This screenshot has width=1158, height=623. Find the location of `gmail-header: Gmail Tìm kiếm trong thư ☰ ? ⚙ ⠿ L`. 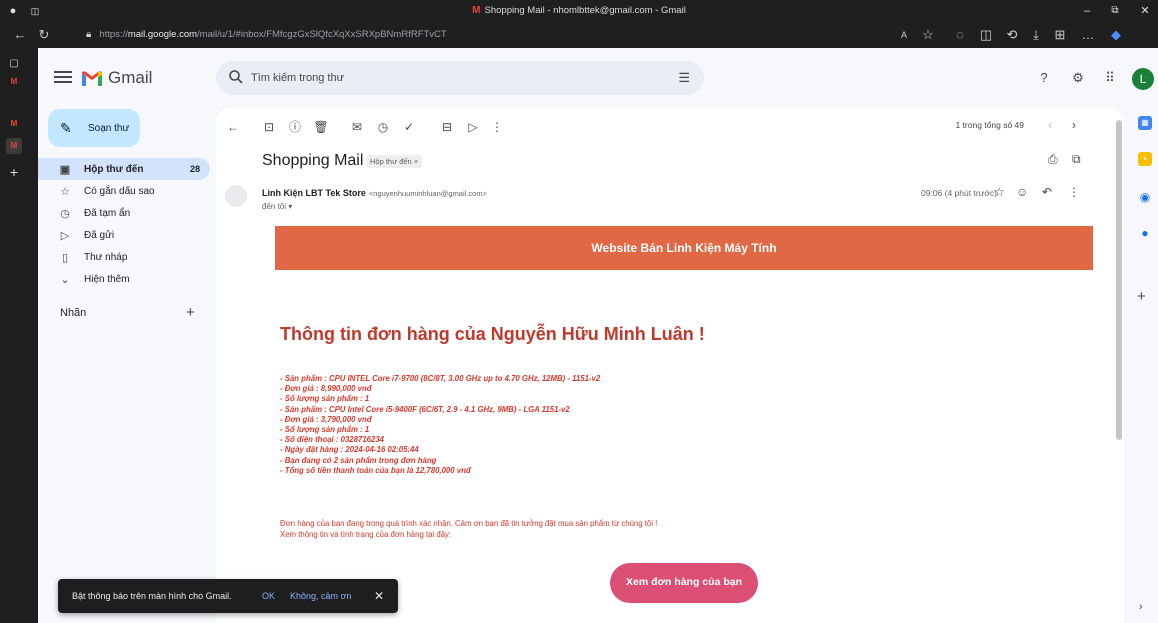

gmail-header: Gmail Tìm kiếm trong thư ☰ ? ⚙ ⠿ L is located at coordinates (598, 78).